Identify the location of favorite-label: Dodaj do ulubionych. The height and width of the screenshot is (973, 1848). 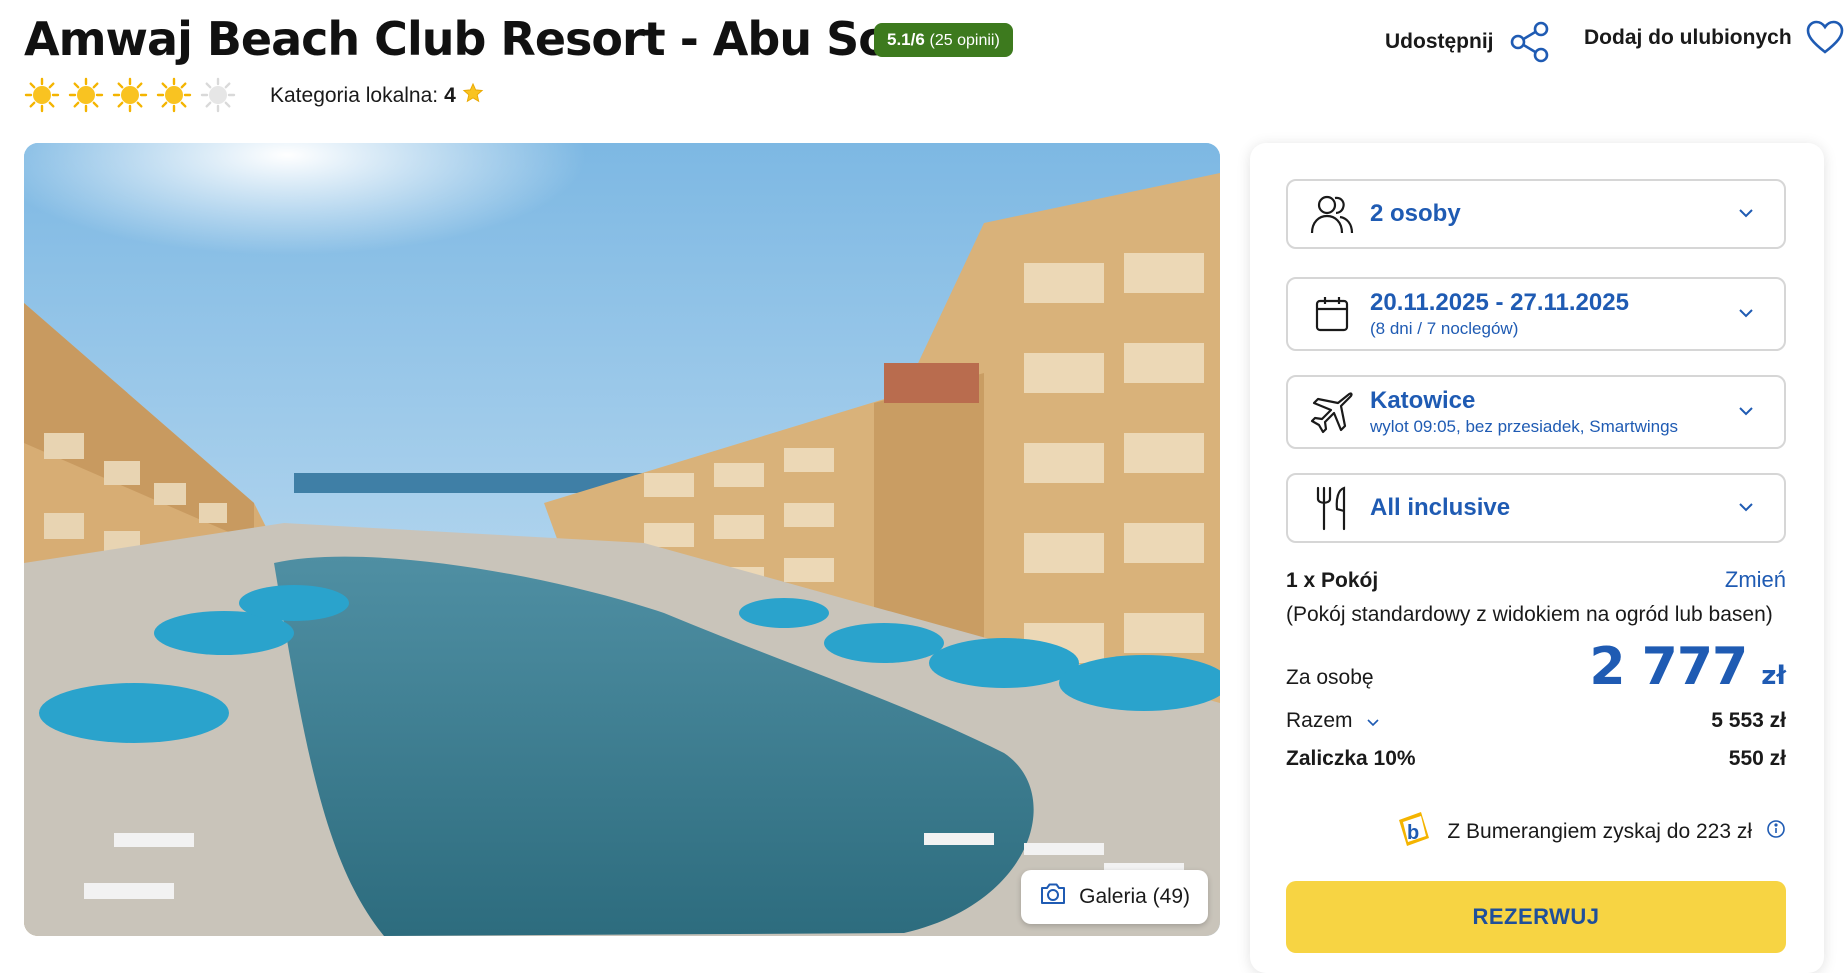
(1688, 37).